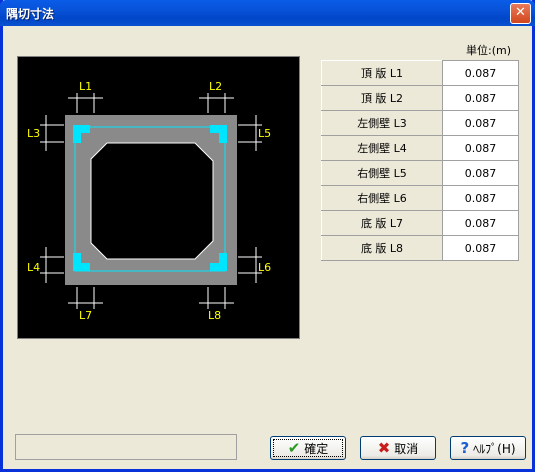  Describe the element at coordinates (382, 248) in the screenshot. I see `row-label: 底 版 L8` at that location.